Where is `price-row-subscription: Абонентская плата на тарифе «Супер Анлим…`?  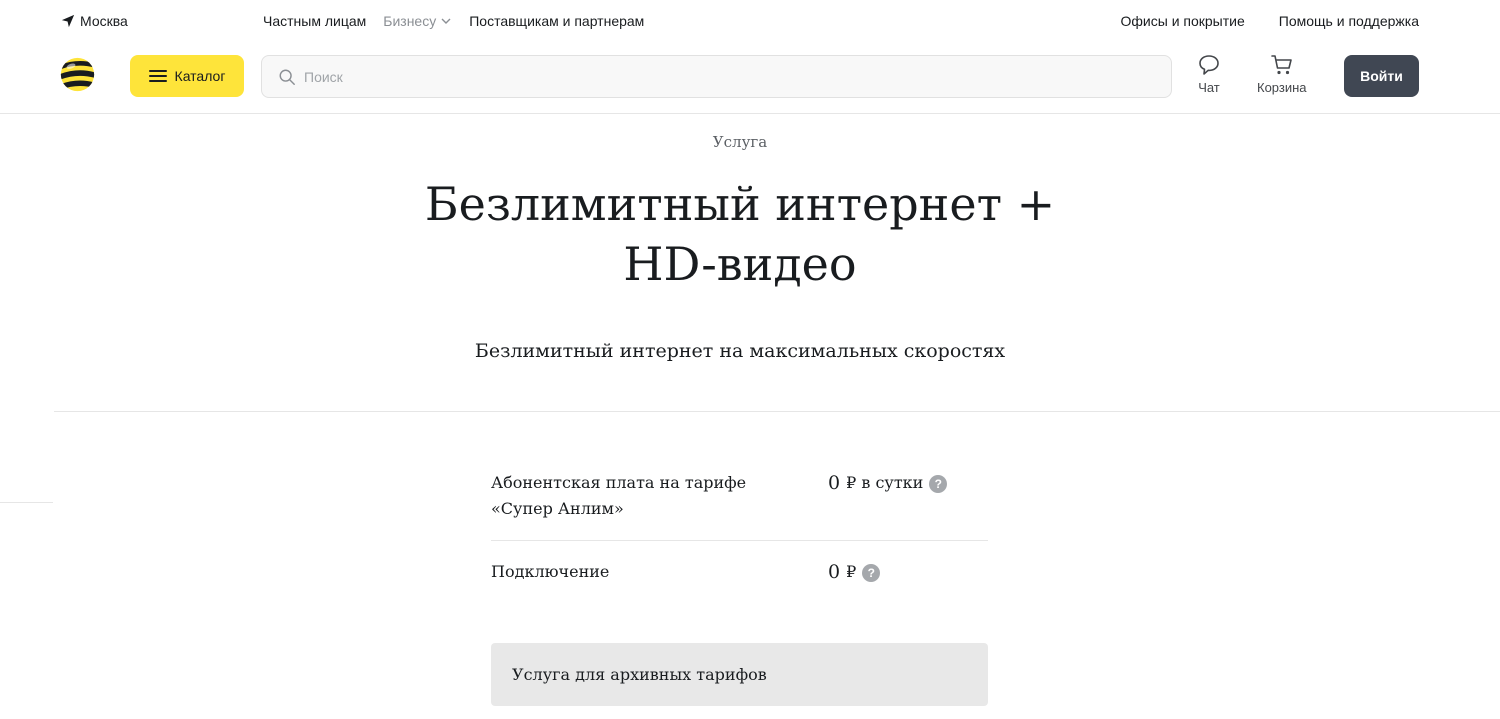
price-row-subscription: Абонентская плата на тарифе «Супер Анлим… is located at coordinates (739, 505).